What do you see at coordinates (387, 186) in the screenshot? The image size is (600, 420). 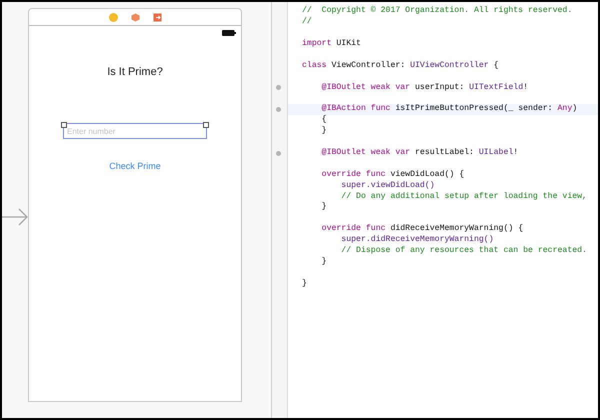 I see `code-line: super.viewDidLoad()` at bounding box center [387, 186].